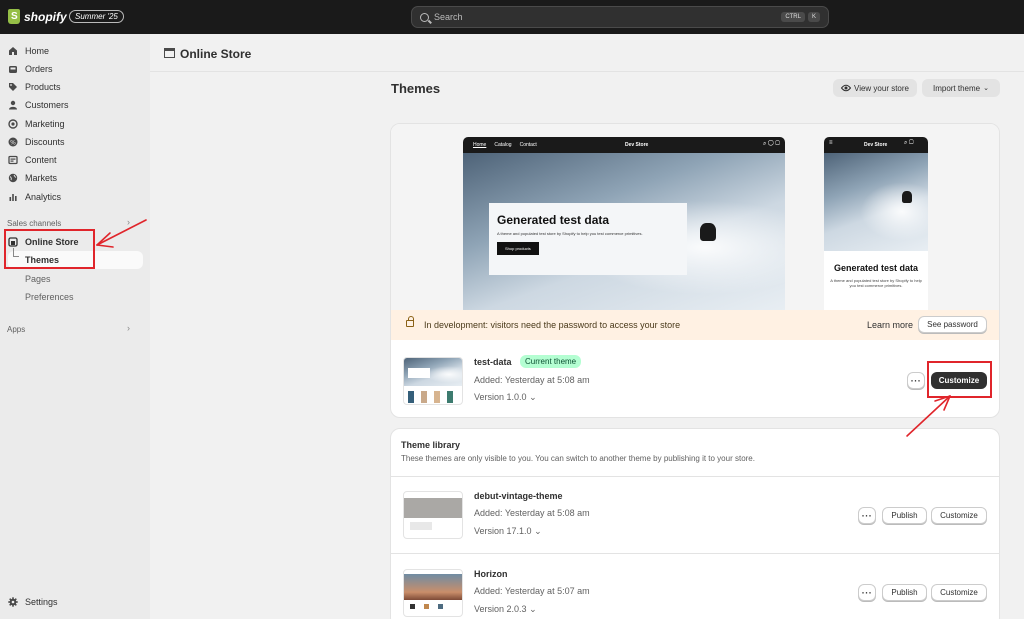  What do you see at coordinates (771, 144) in the screenshot?
I see `preview-nav-icons: ⌕ ◯ ▢` at bounding box center [771, 144].